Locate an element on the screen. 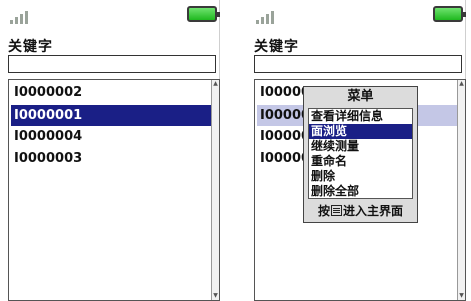 This screenshot has height=301, width=471. menu-item-rename: 重命名 is located at coordinates (360, 161).